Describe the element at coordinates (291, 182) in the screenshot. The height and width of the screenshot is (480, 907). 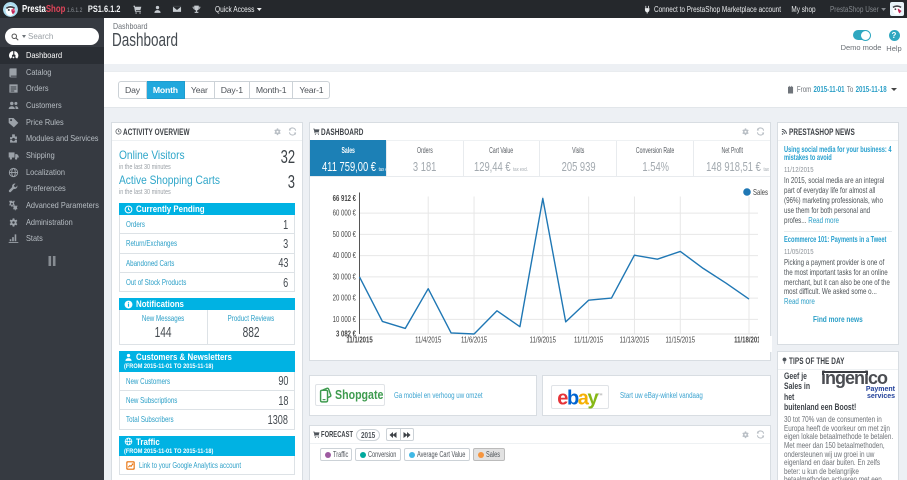
I see `active-carts-value: 3` at that location.